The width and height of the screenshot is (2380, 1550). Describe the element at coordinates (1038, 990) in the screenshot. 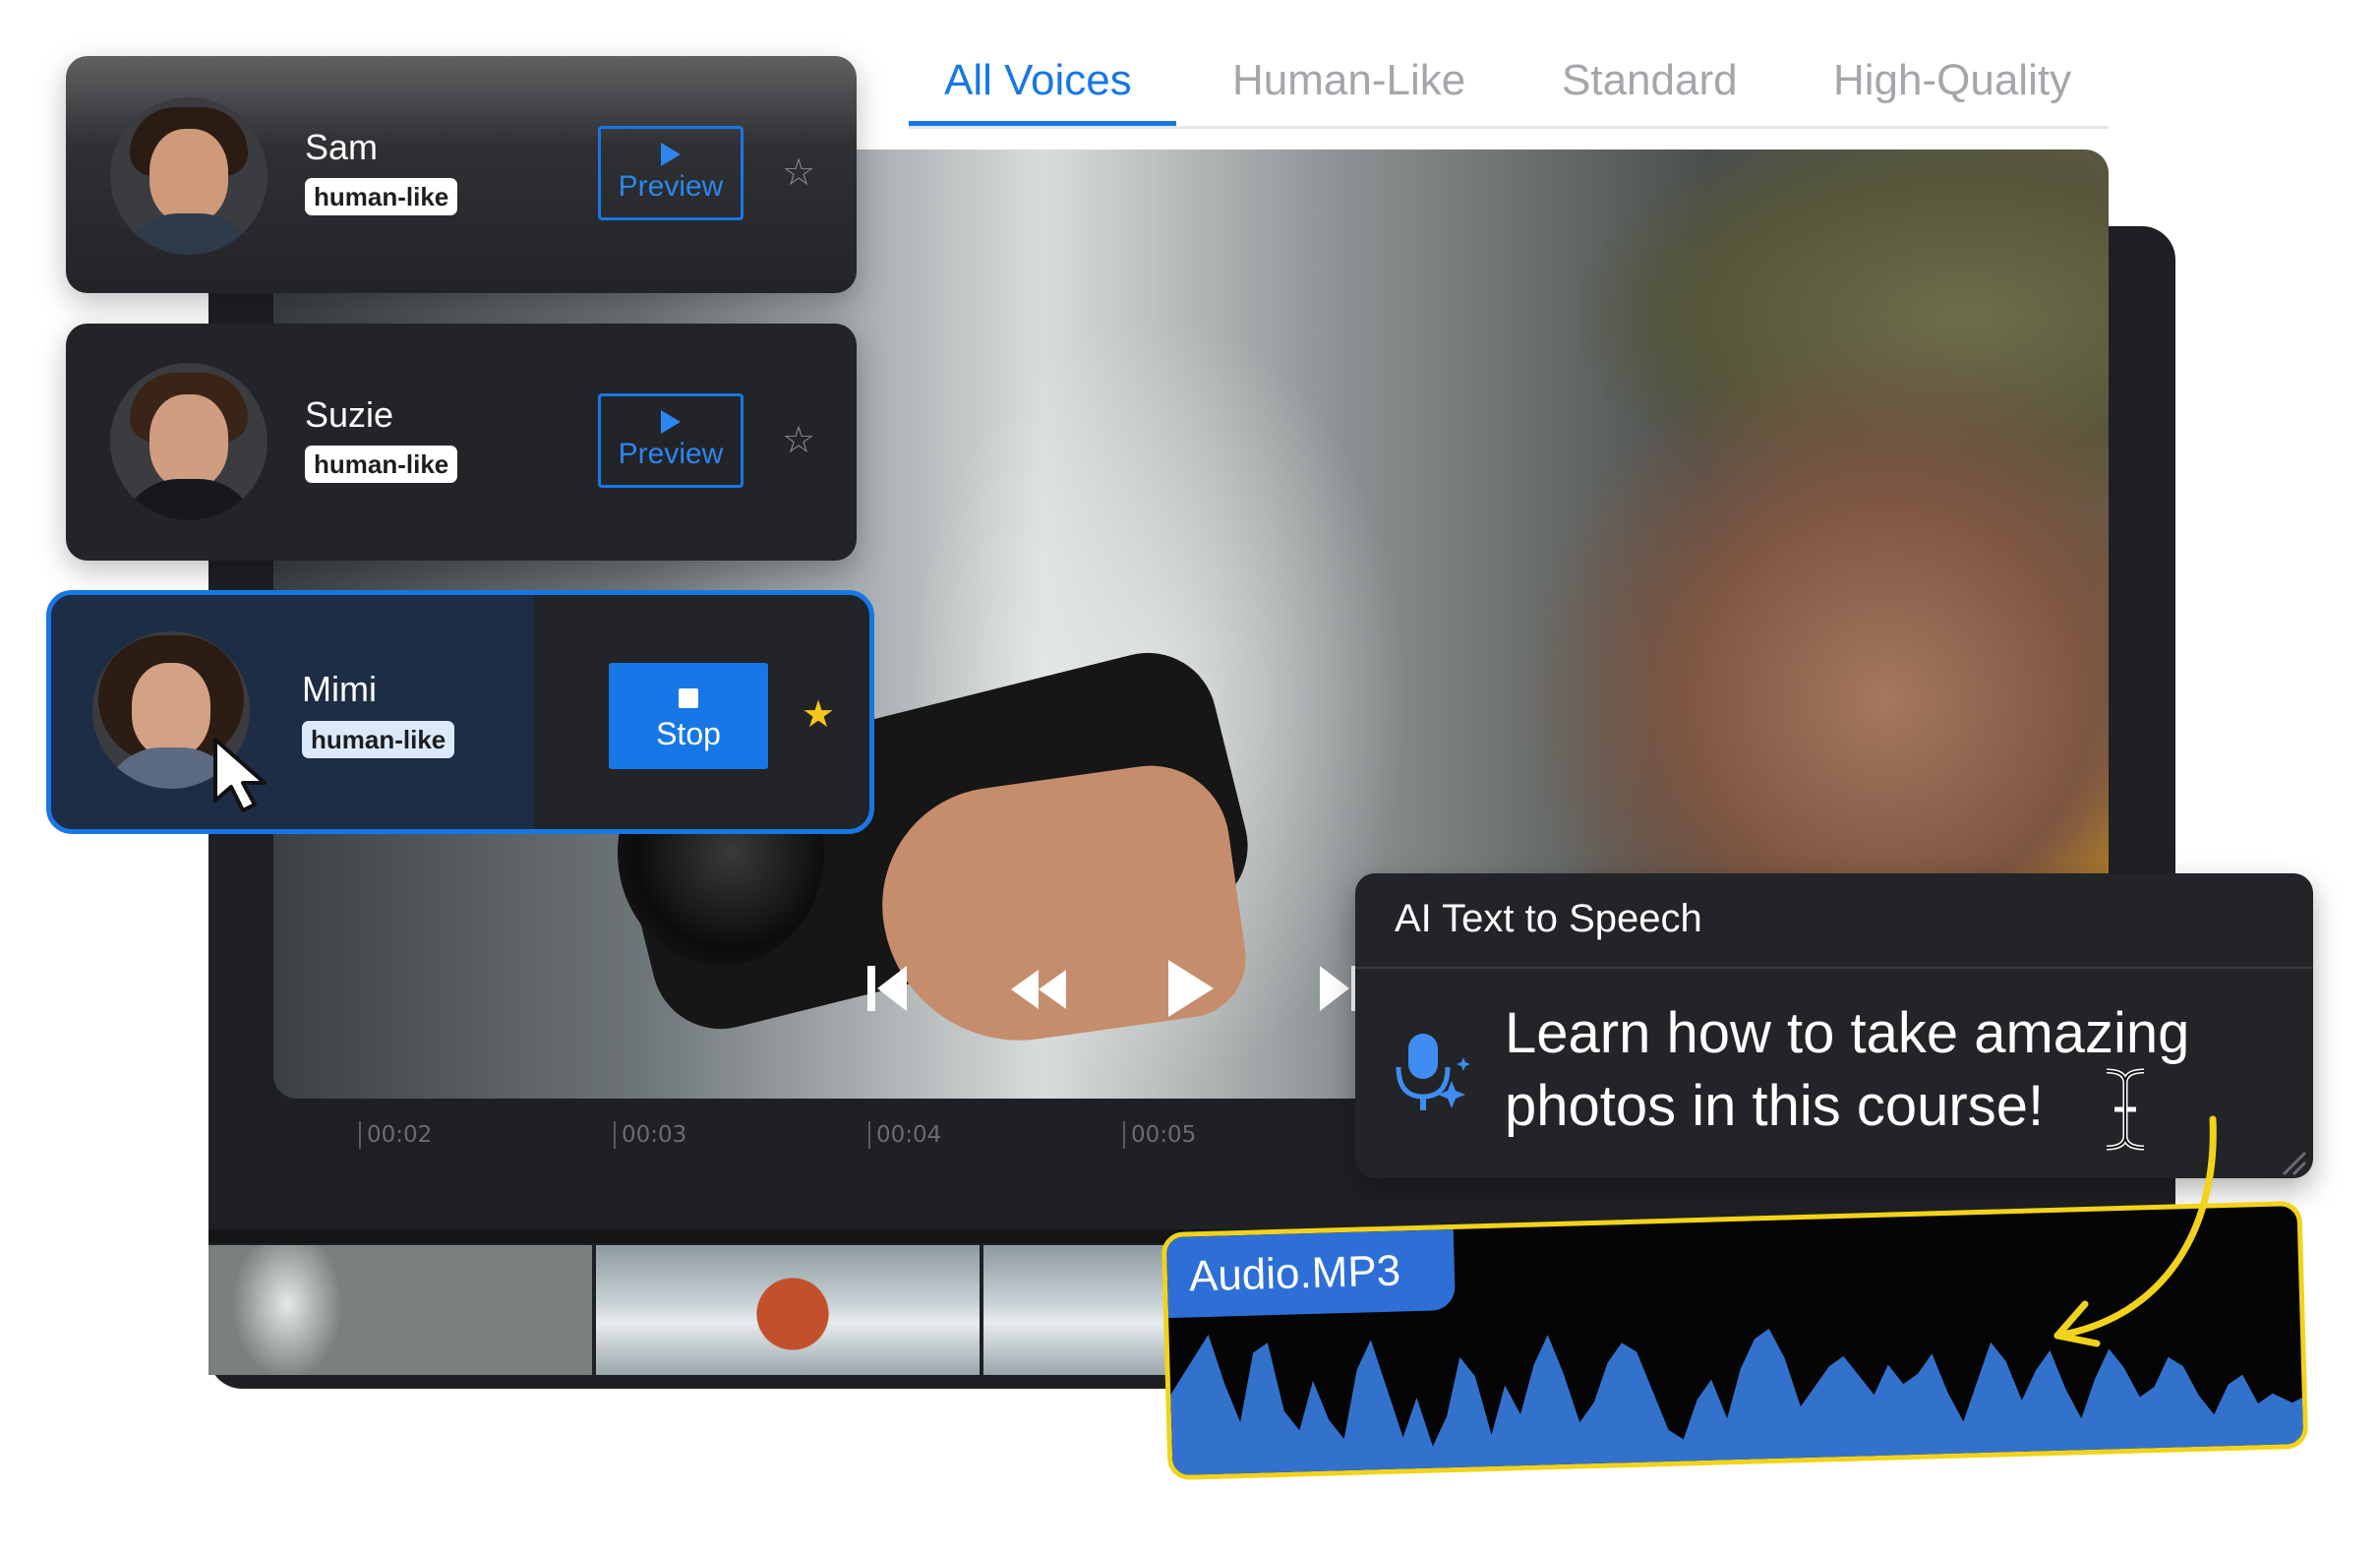

I see `rewind-icon` at that location.